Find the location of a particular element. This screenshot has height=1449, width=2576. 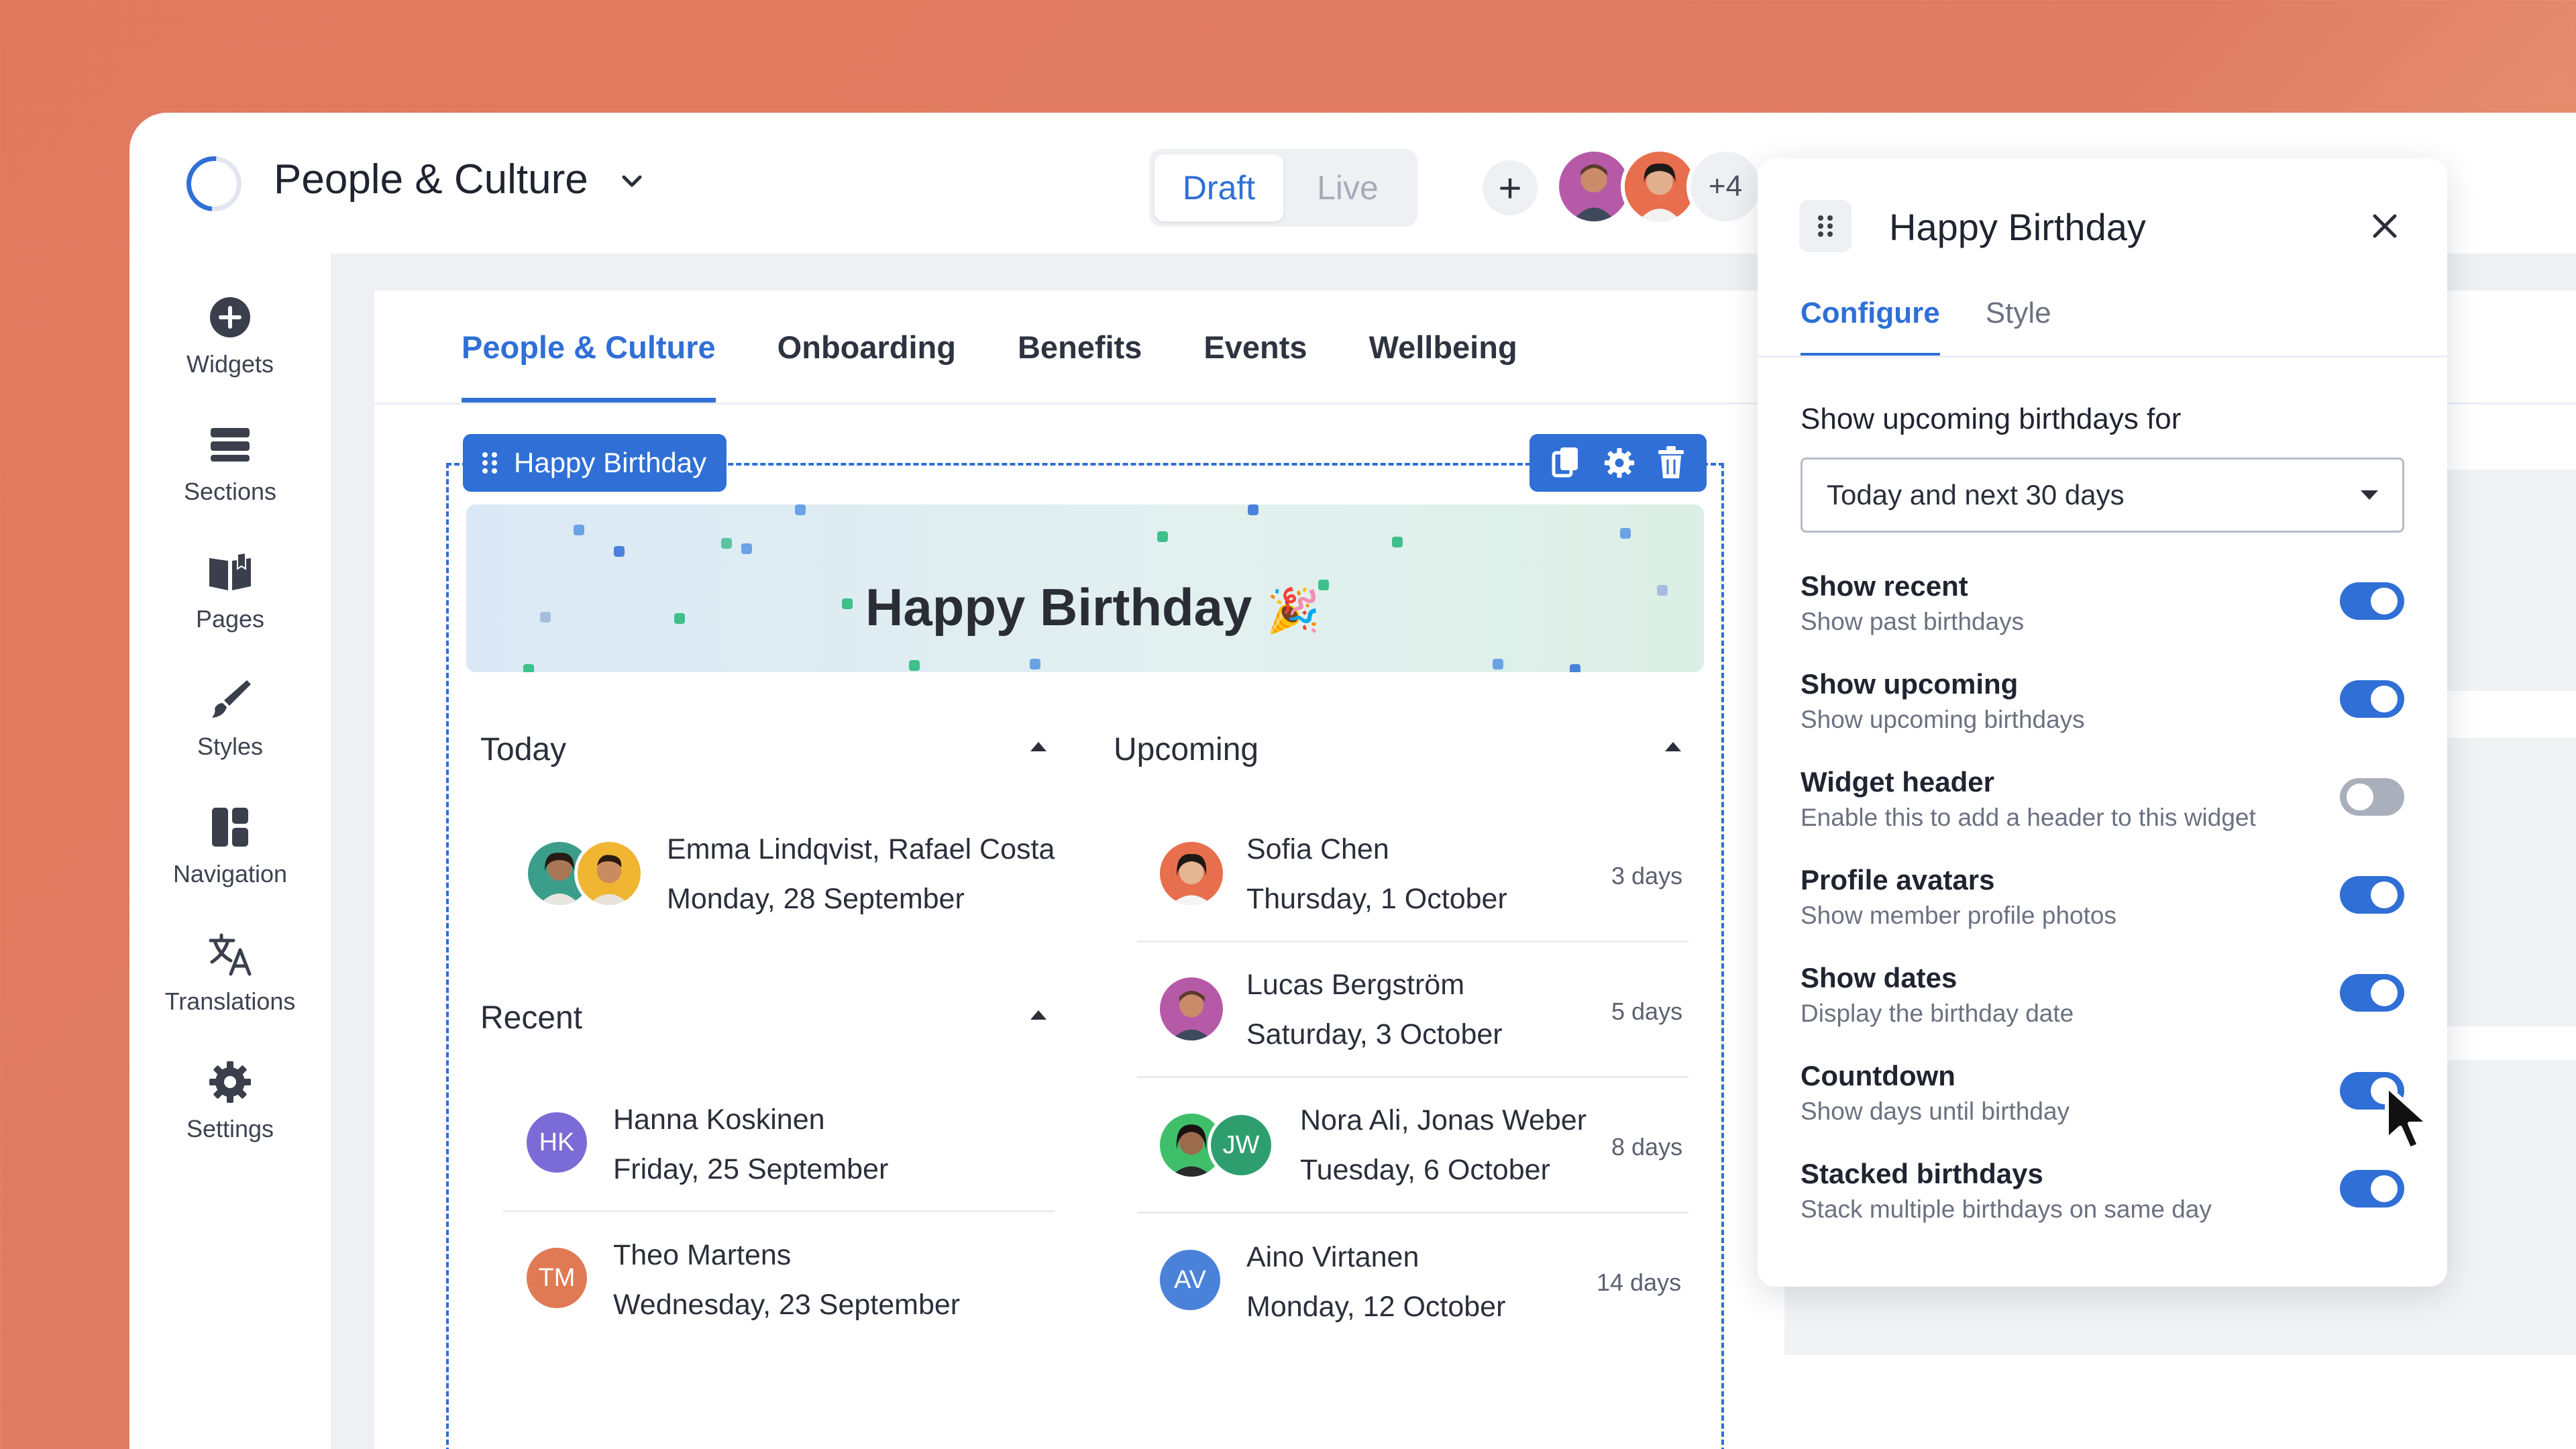

avatar-initials: AV is located at coordinates (1190, 1279).